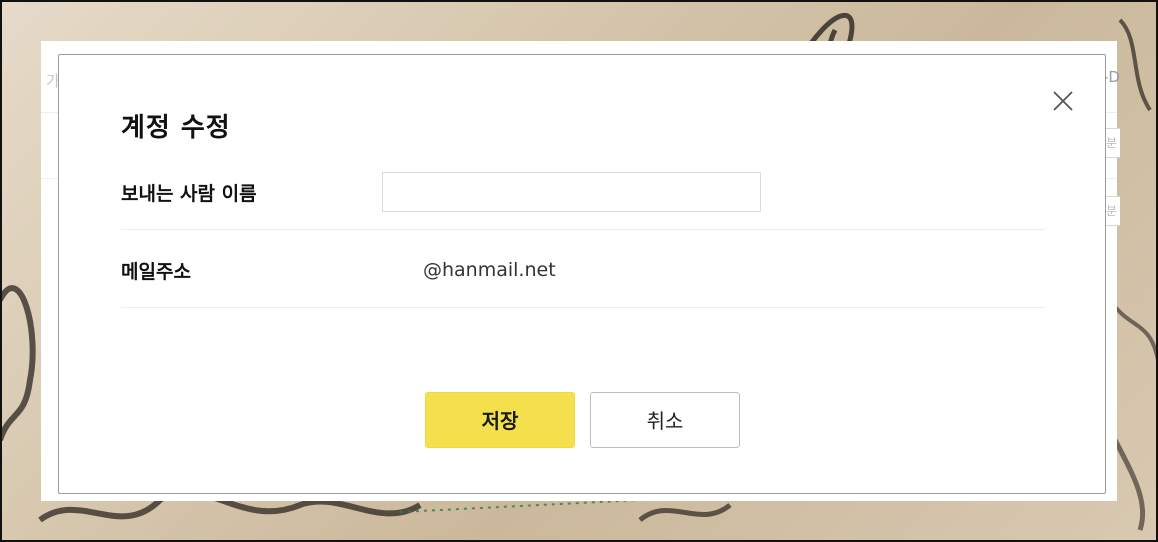  What do you see at coordinates (189, 194) in the screenshot?
I see `sender-name-label: 보내는 사람 이름` at bounding box center [189, 194].